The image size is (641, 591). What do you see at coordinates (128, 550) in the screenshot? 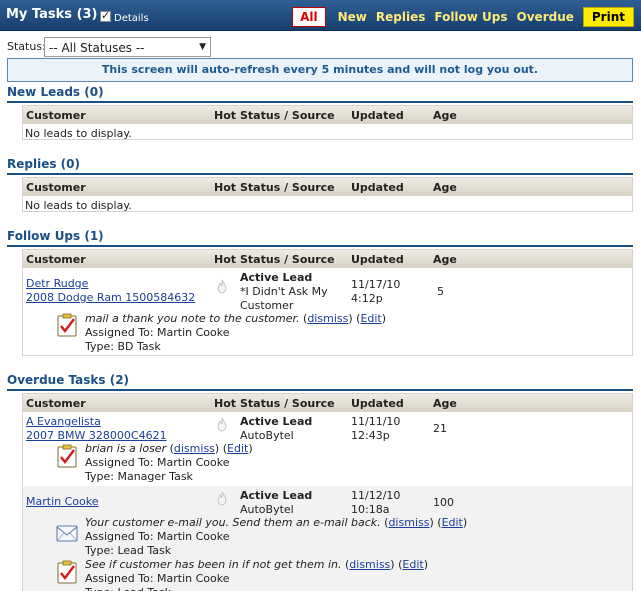
I see `task-type: Type: Lead Task` at bounding box center [128, 550].